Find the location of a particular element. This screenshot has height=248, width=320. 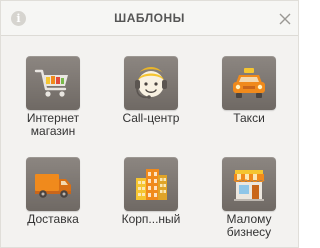

template-corporate-icon-box is located at coordinates (151, 184).